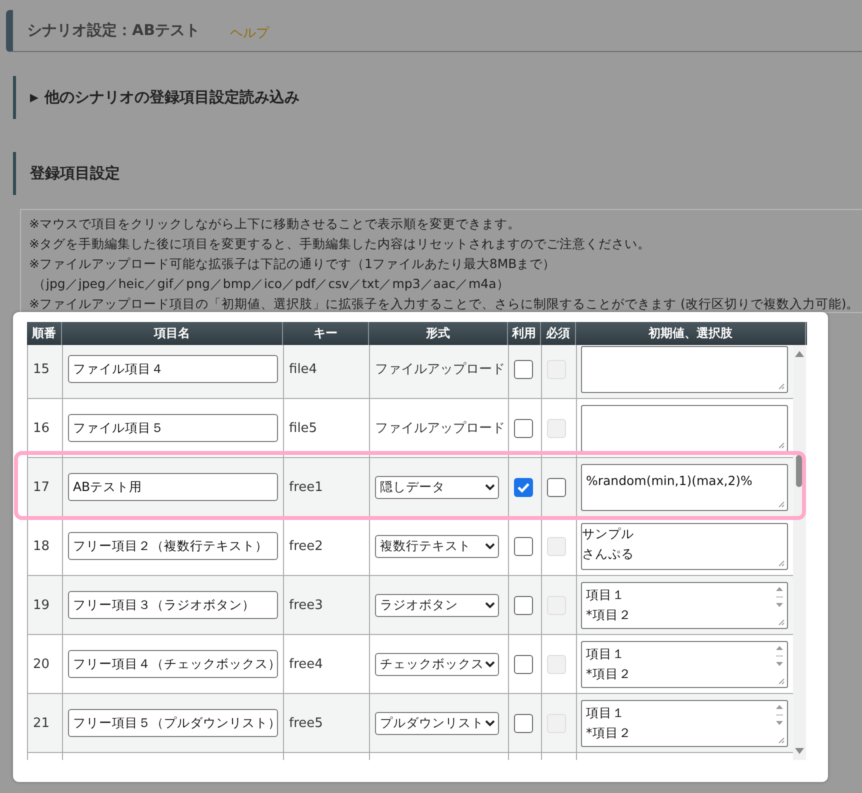 This screenshot has height=793, width=862. I want to click on row-number: 19, so click(41, 605).